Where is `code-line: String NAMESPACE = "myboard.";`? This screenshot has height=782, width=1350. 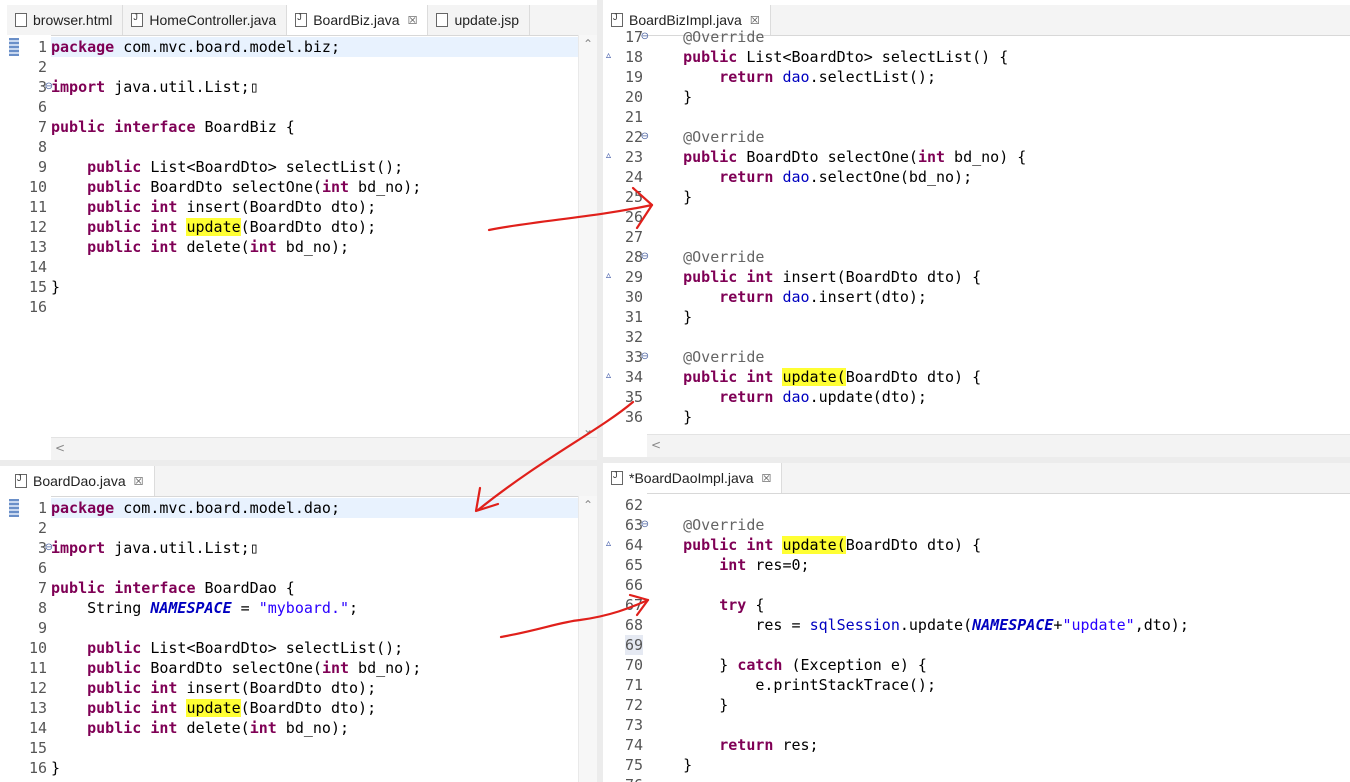
code-line: String NAMESPACE = "myboard."; is located at coordinates (315, 608).